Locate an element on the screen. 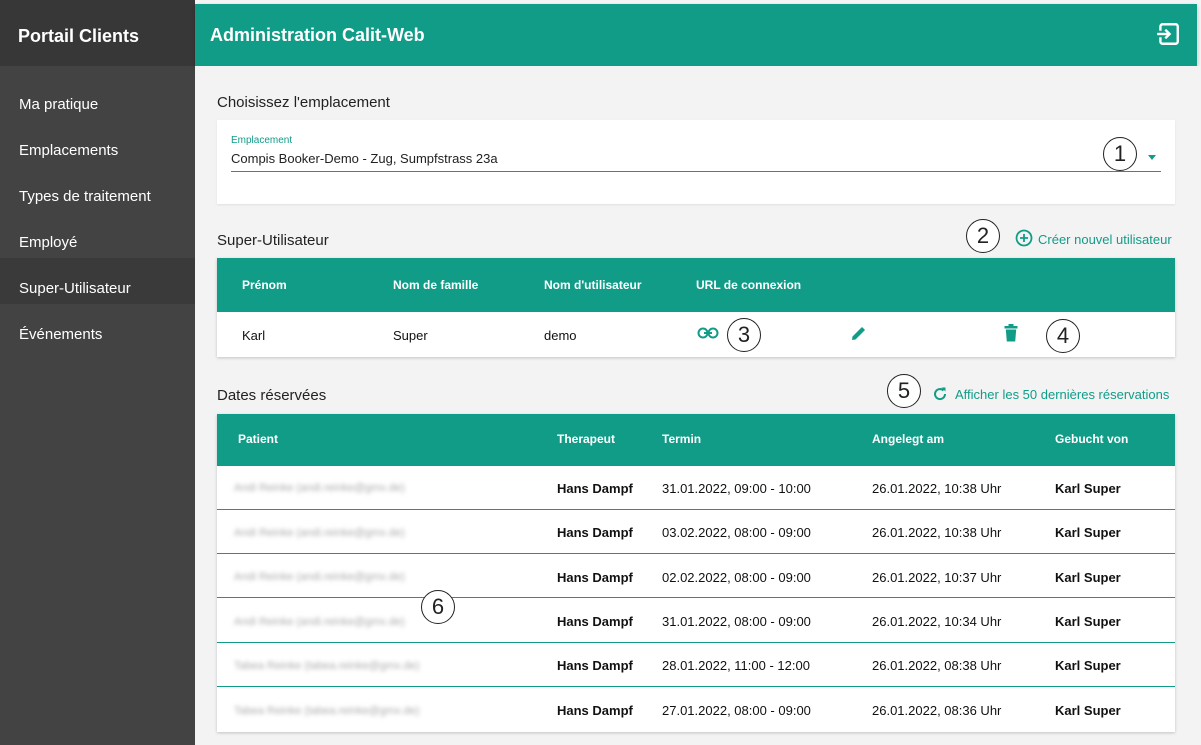 The image size is (1201, 745). delete-icon is located at coordinates (1011, 333).